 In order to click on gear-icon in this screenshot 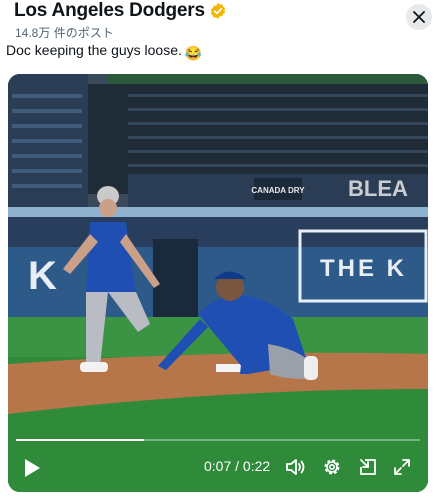, I will do `click(332, 467)`.